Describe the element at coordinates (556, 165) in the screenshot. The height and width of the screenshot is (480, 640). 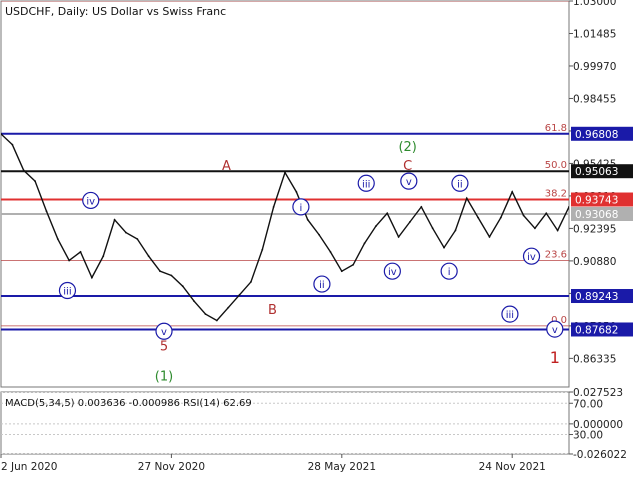
I see `fib-level-label: 50.0` at that location.